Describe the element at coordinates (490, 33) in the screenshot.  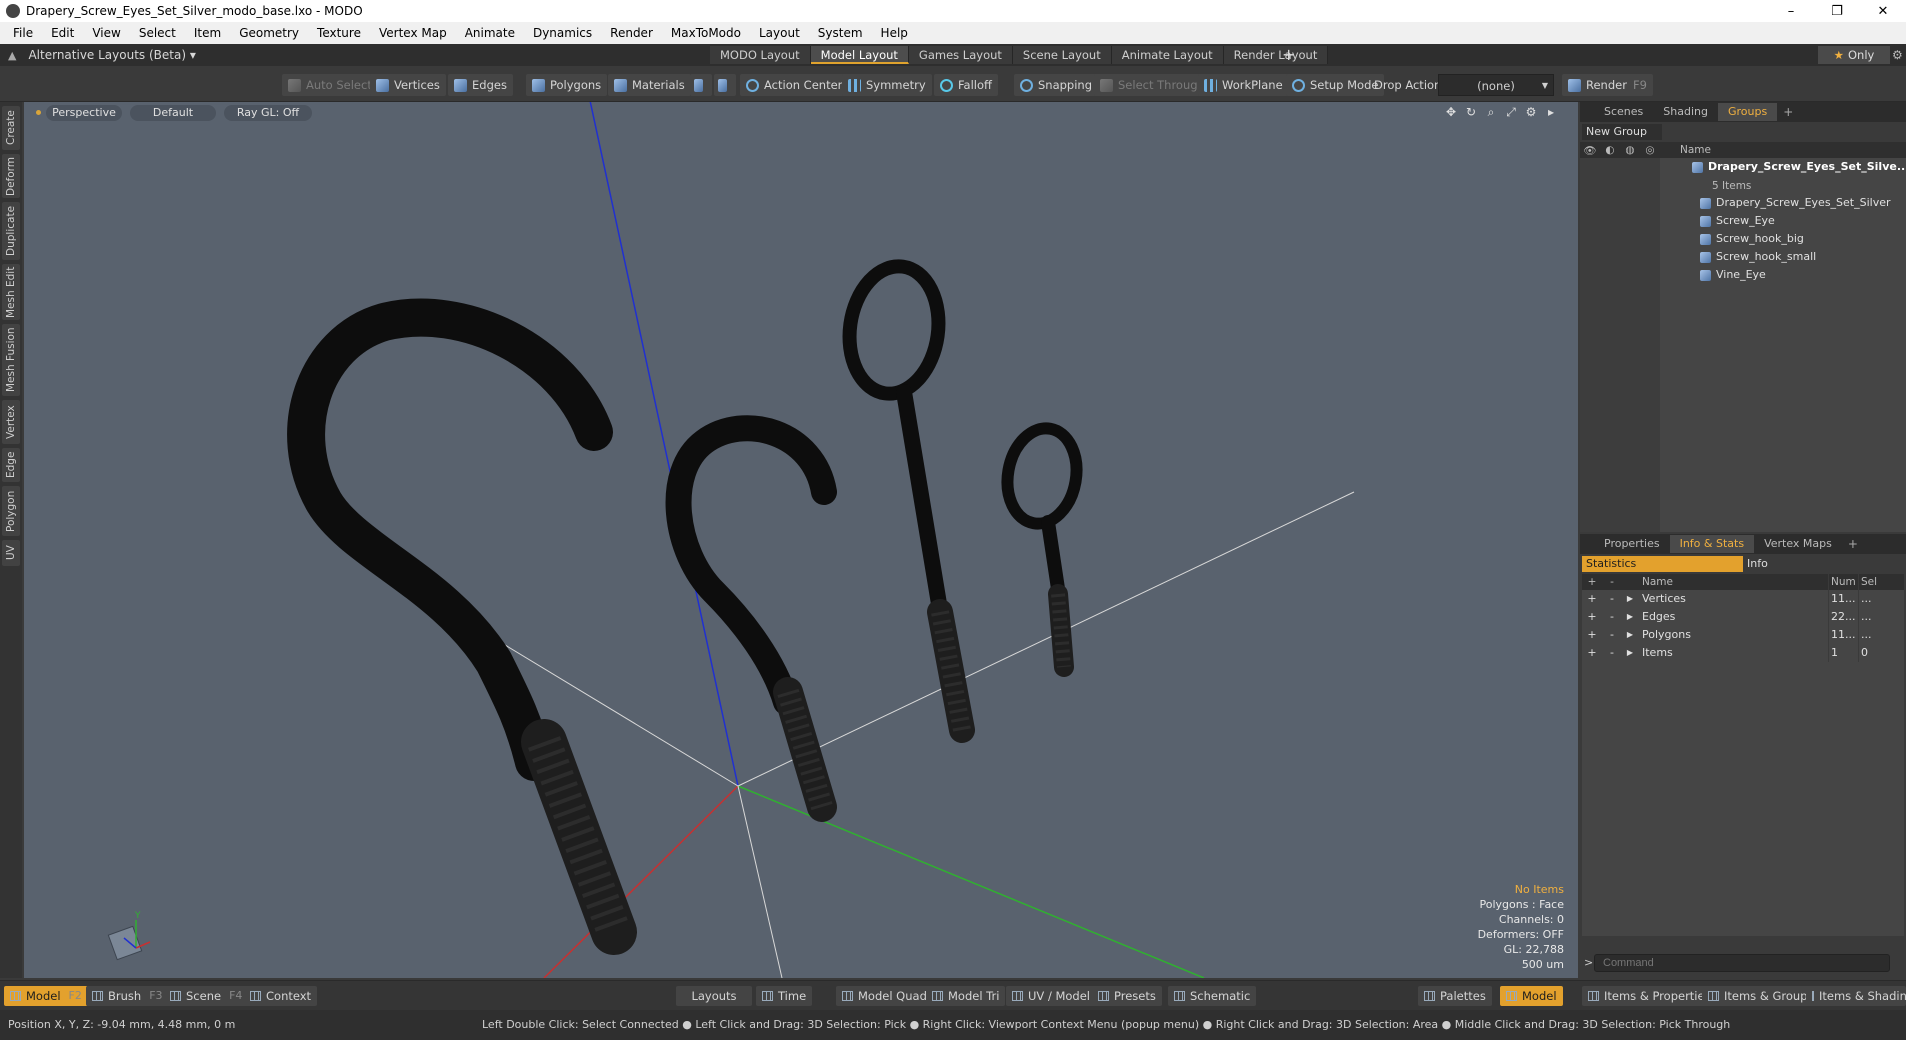
I see `menu-animate: Animate` at that location.